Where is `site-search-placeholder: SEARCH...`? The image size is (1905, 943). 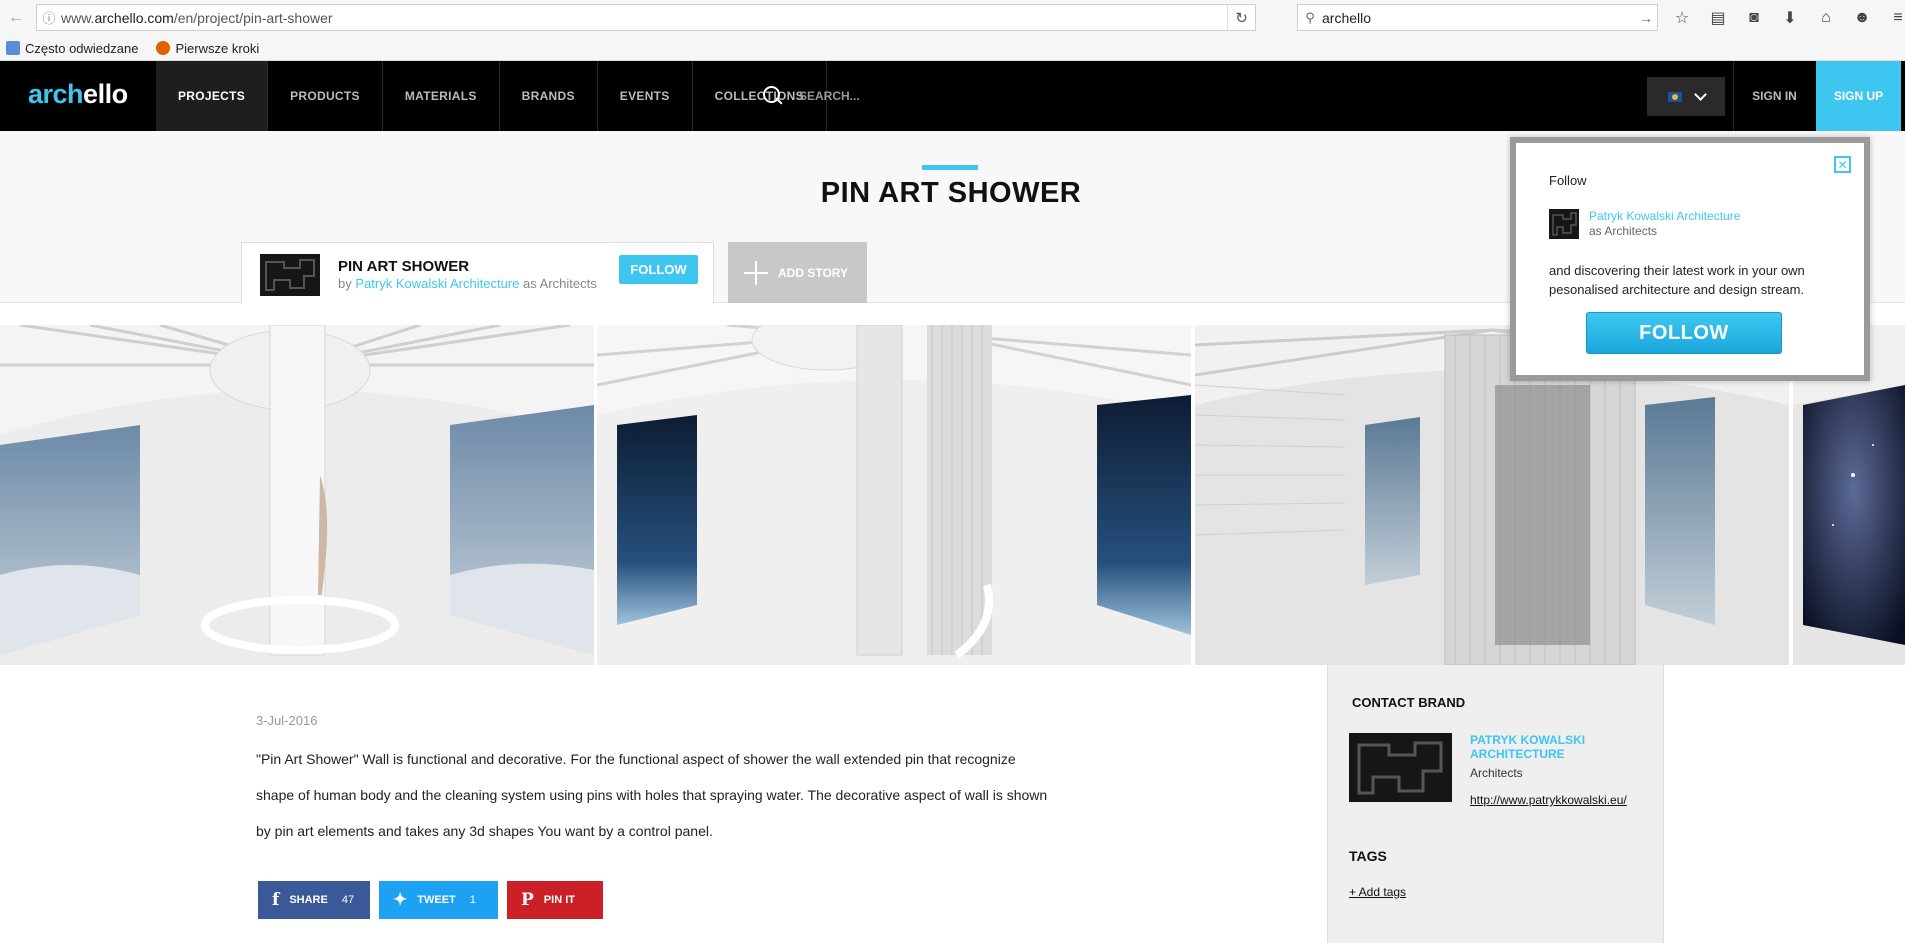 site-search-placeholder: SEARCH... is located at coordinates (829, 96).